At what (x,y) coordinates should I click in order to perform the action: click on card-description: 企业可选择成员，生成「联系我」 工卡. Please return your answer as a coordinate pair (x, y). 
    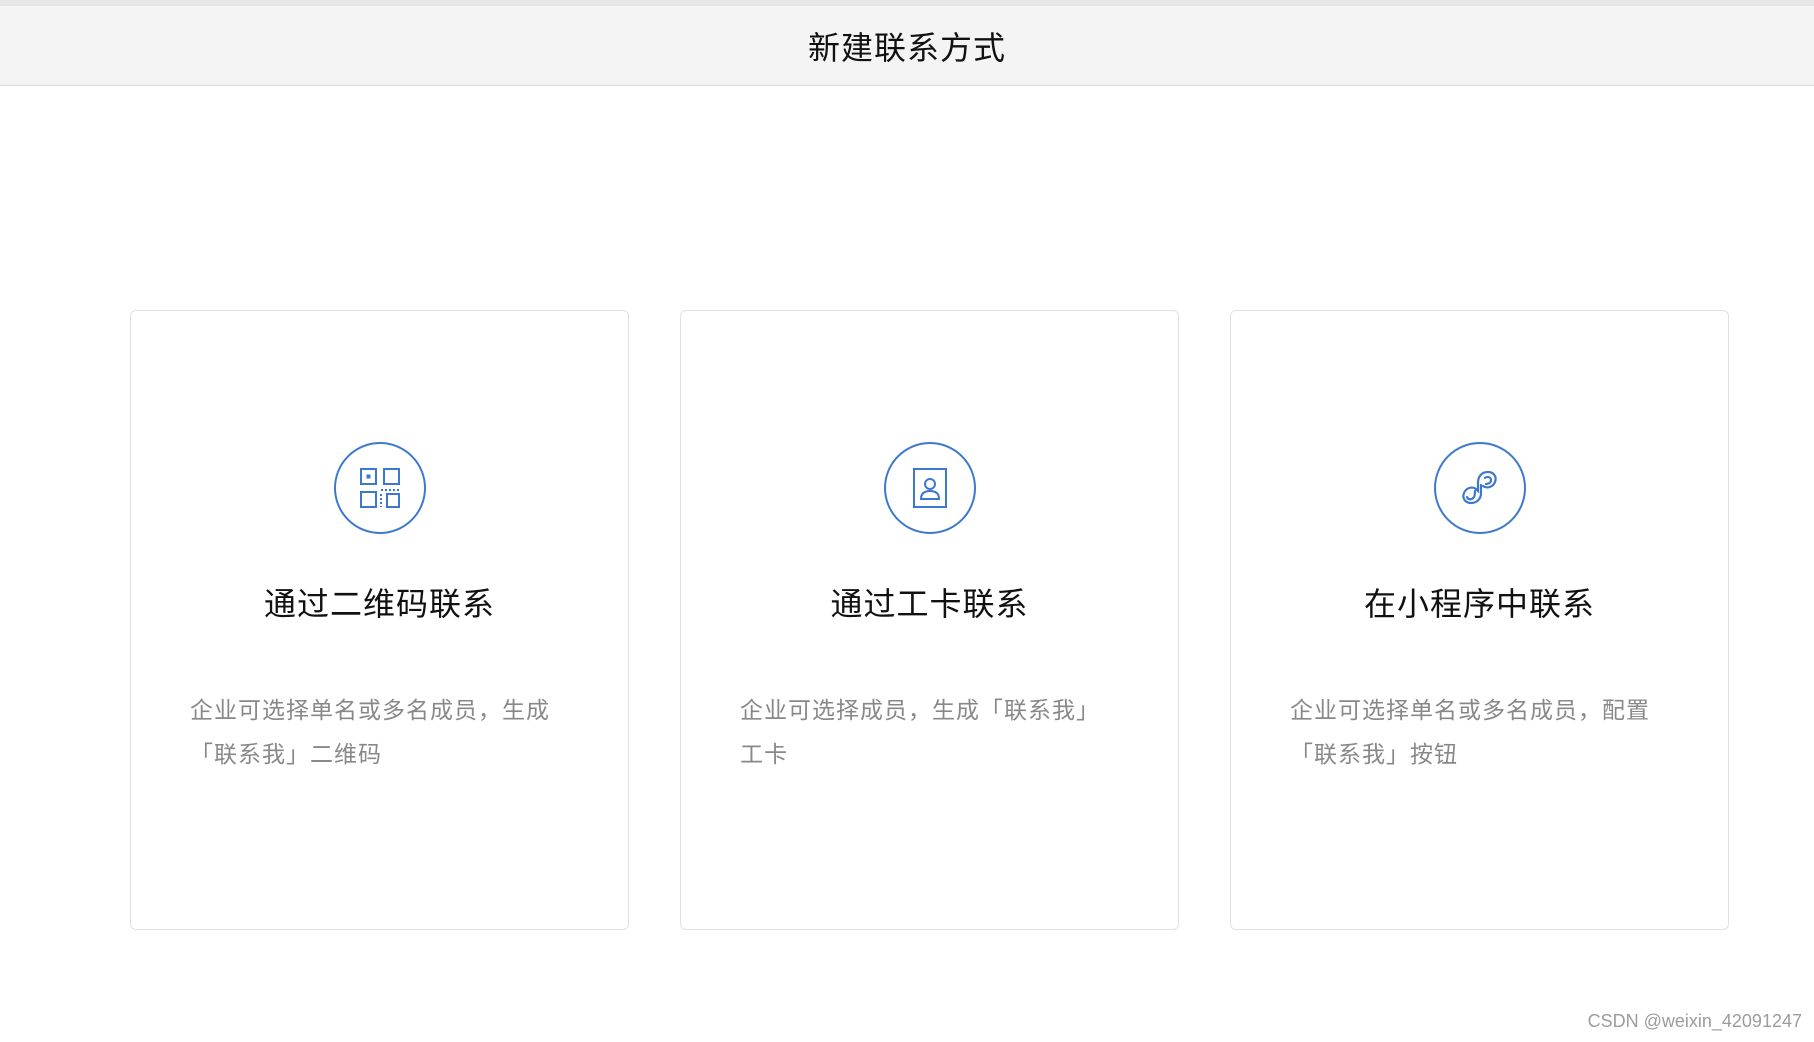
    Looking at the image, I should click on (930, 733).